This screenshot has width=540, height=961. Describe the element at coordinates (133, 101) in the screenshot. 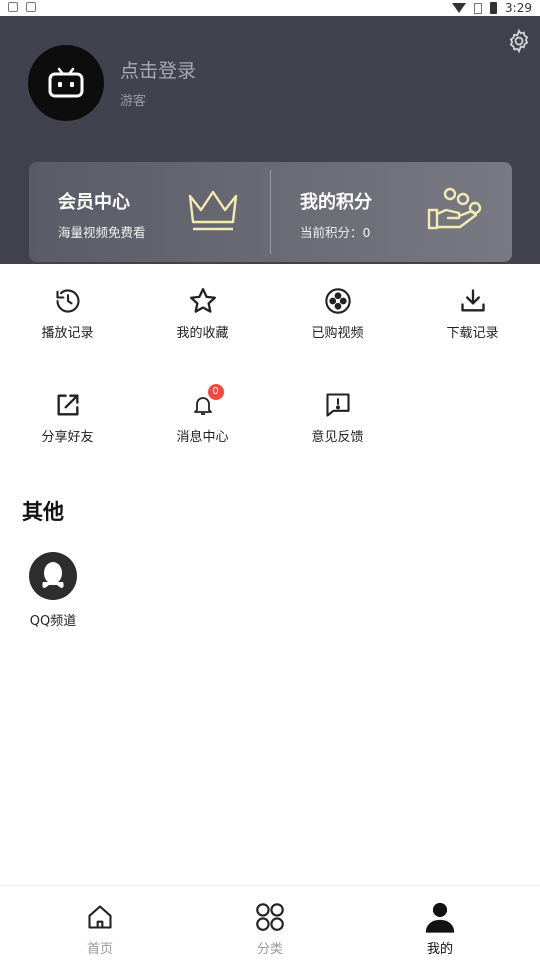

I see `user-status: 游客` at that location.